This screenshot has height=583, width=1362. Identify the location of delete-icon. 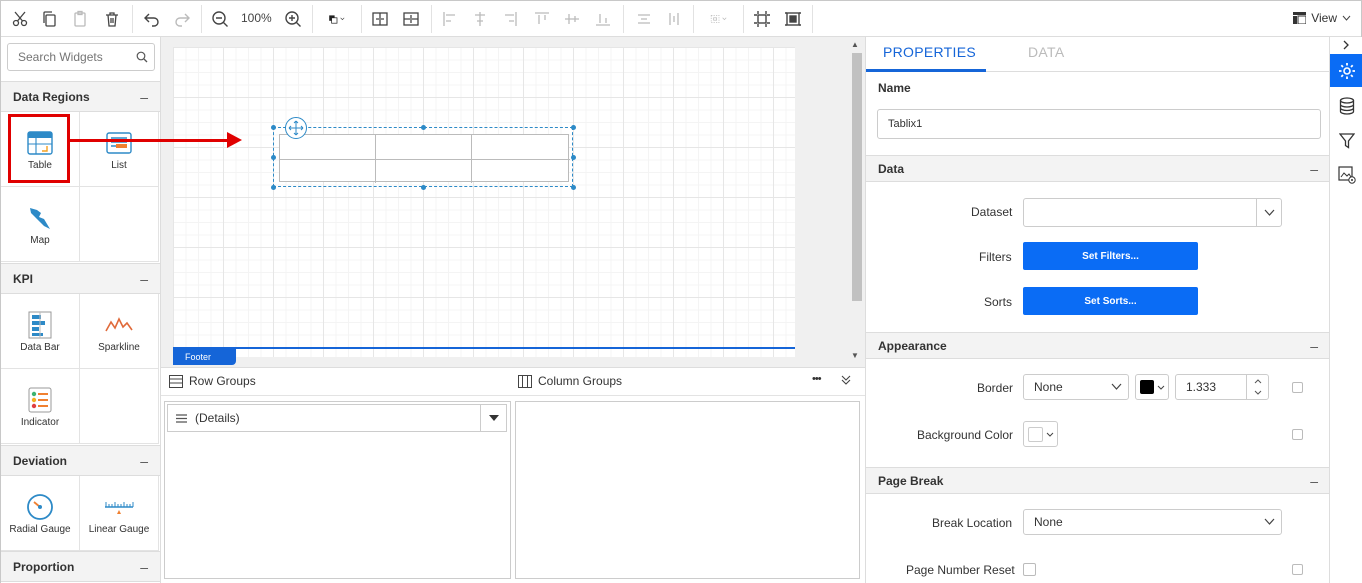
(112, 19).